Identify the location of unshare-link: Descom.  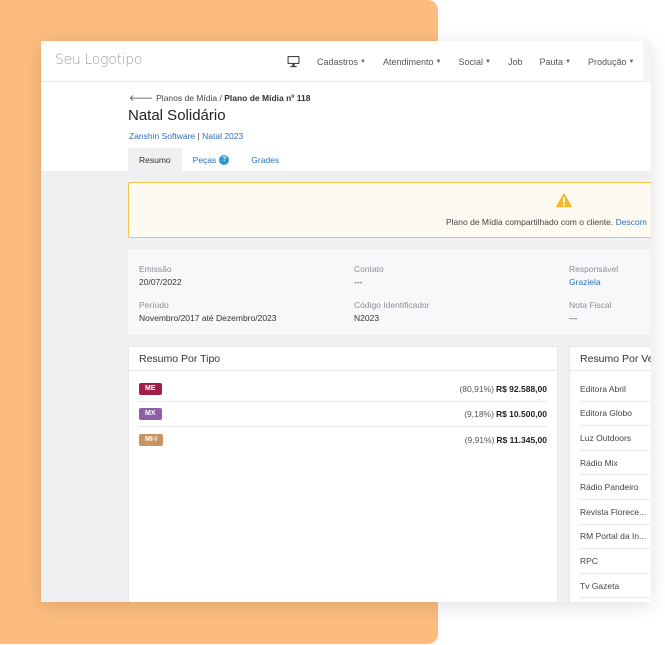
(631, 222).